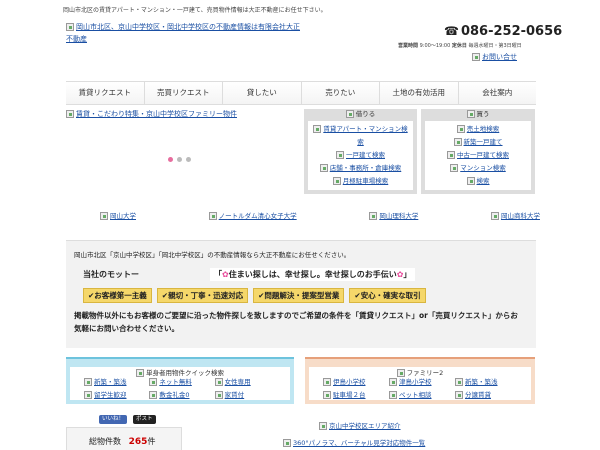 The width and height of the screenshot is (600, 450). I want to click on rent-apartment-search-link: 賃貸アパート・マンション検索, so click(360, 136).